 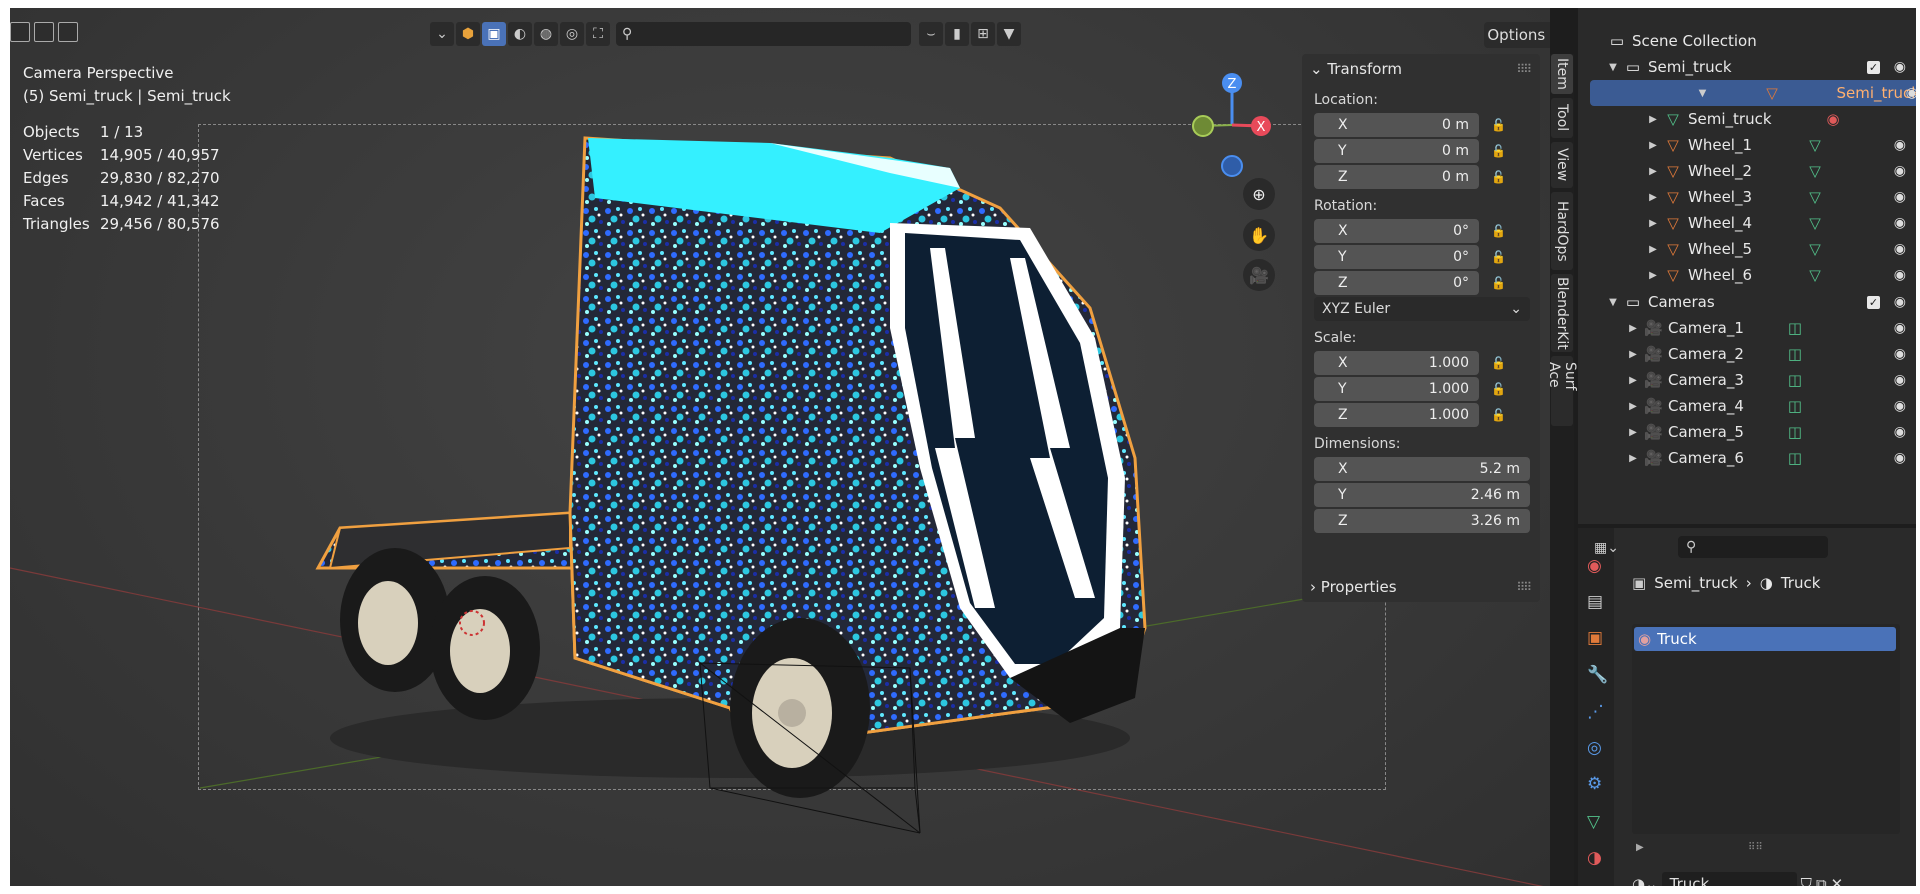 I want to click on collection-filter-icon: ⊞, so click(x=983, y=34).